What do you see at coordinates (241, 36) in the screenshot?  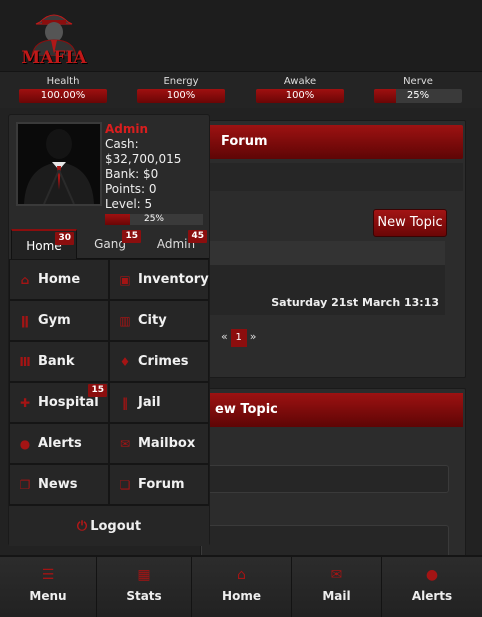 I see `header: MAFIA` at bounding box center [241, 36].